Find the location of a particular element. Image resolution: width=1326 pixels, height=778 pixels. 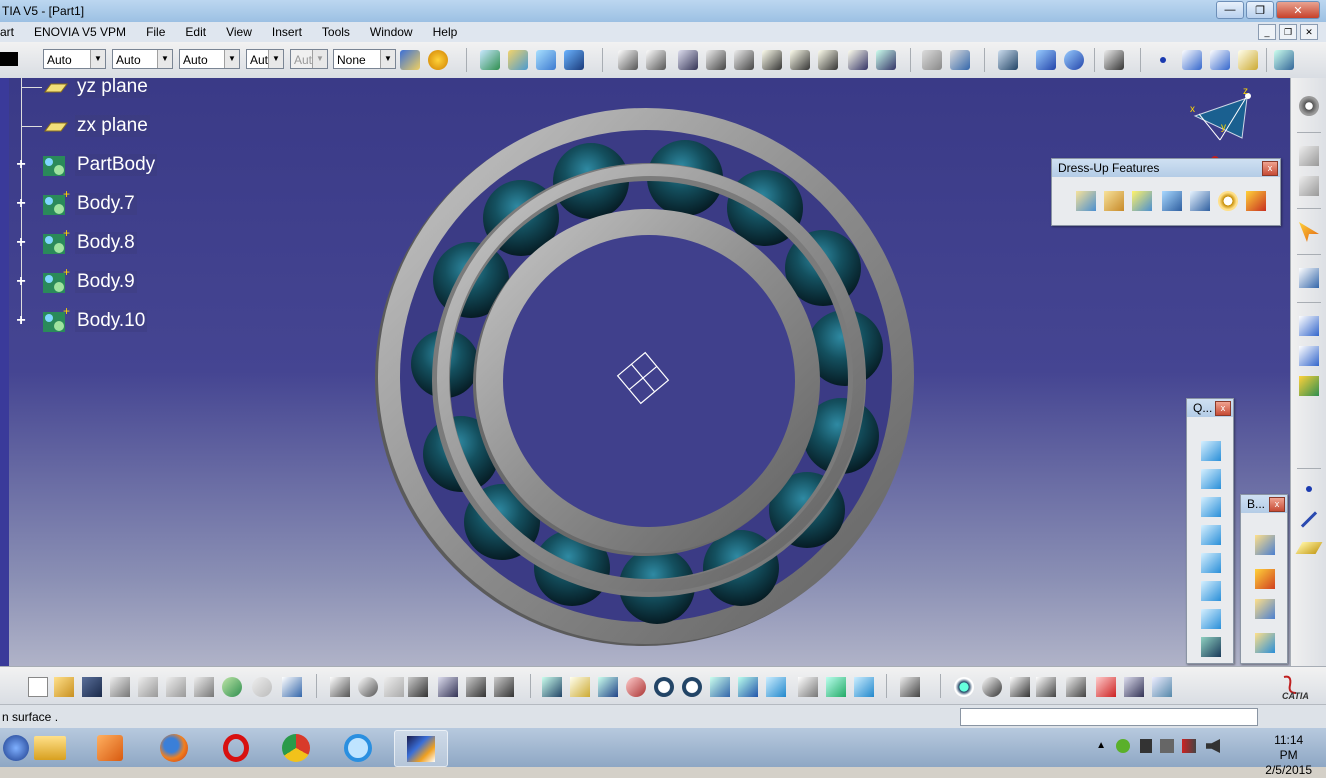

restore-button: ❐ is located at coordinates (1260, 10).